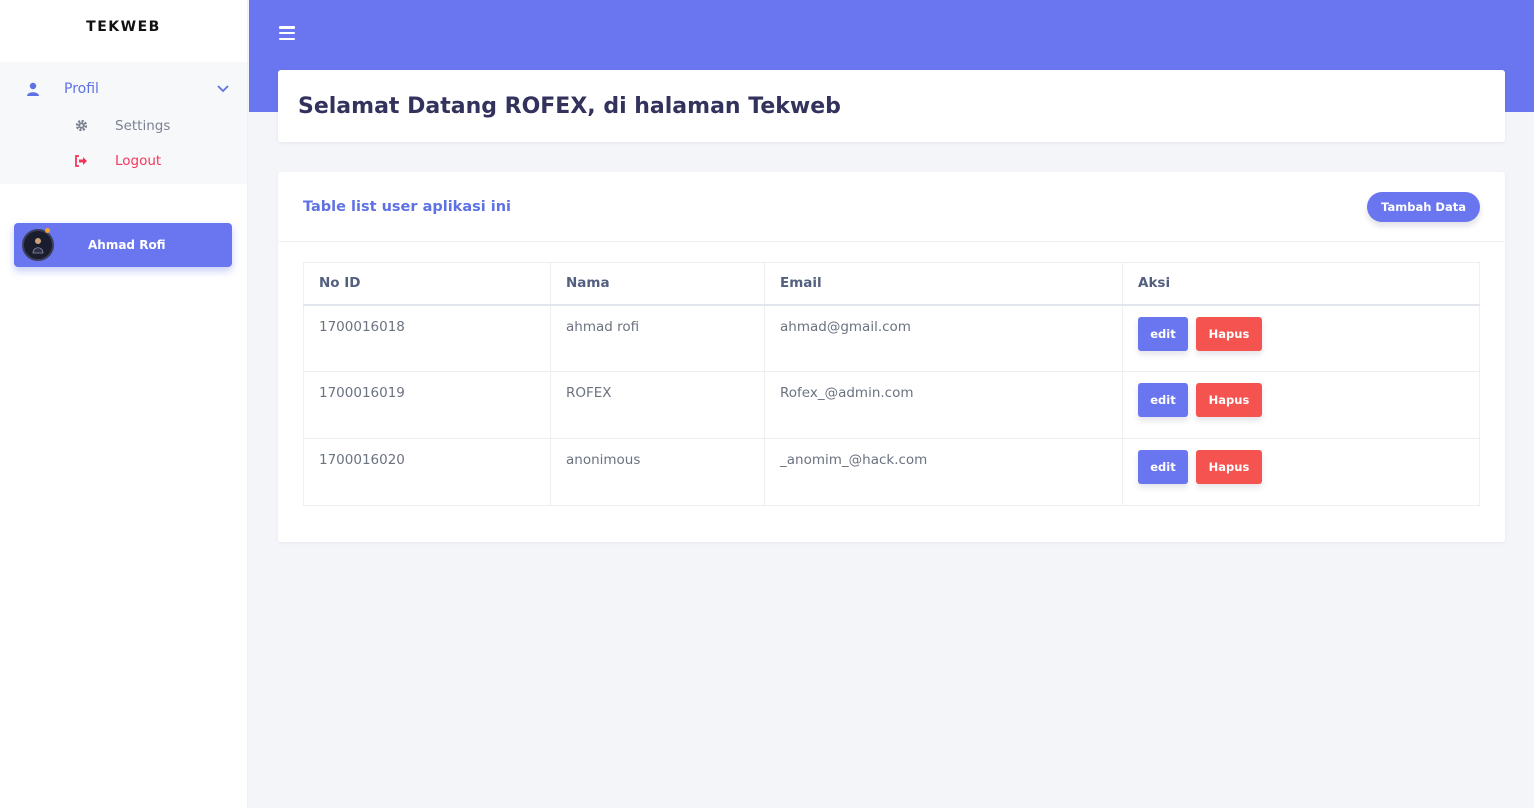  What do you see at coordinates (943, 472) in the screenshot?
I see `cell-email: _anomim_@hack.com` at bounding box center [943, 472].